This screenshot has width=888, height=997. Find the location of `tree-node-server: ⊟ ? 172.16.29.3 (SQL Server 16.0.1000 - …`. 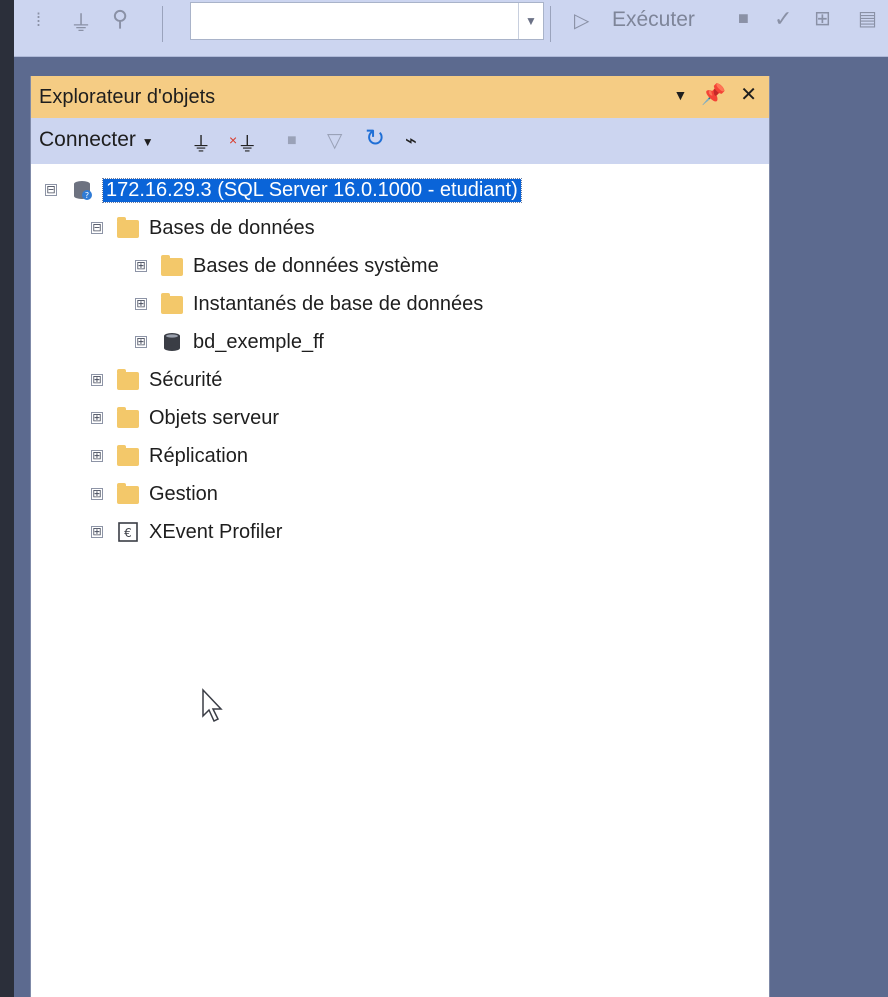

tree-node-server: ⊟ ? 172.16.29.3 (SQL Server 16.0.1000 - … is located at coordinates (283, 190).